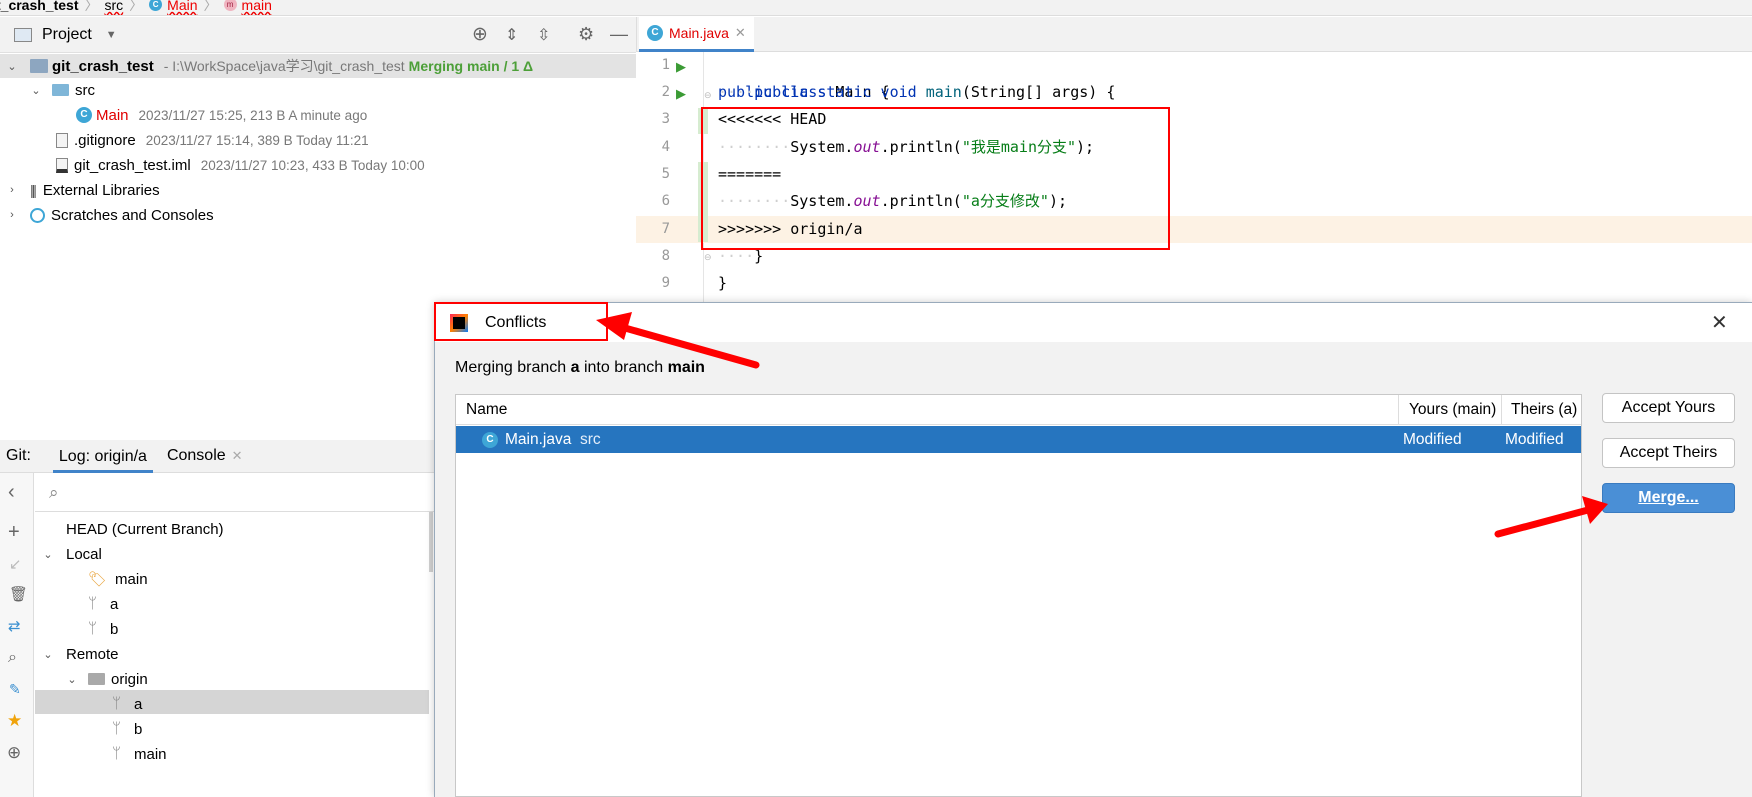 The height and width of the screenshot is (797, 1752). What do you see at coordinates (687, 345) in the screenshot?
I see `arrow-to-title` at bounding box center [687, 345].